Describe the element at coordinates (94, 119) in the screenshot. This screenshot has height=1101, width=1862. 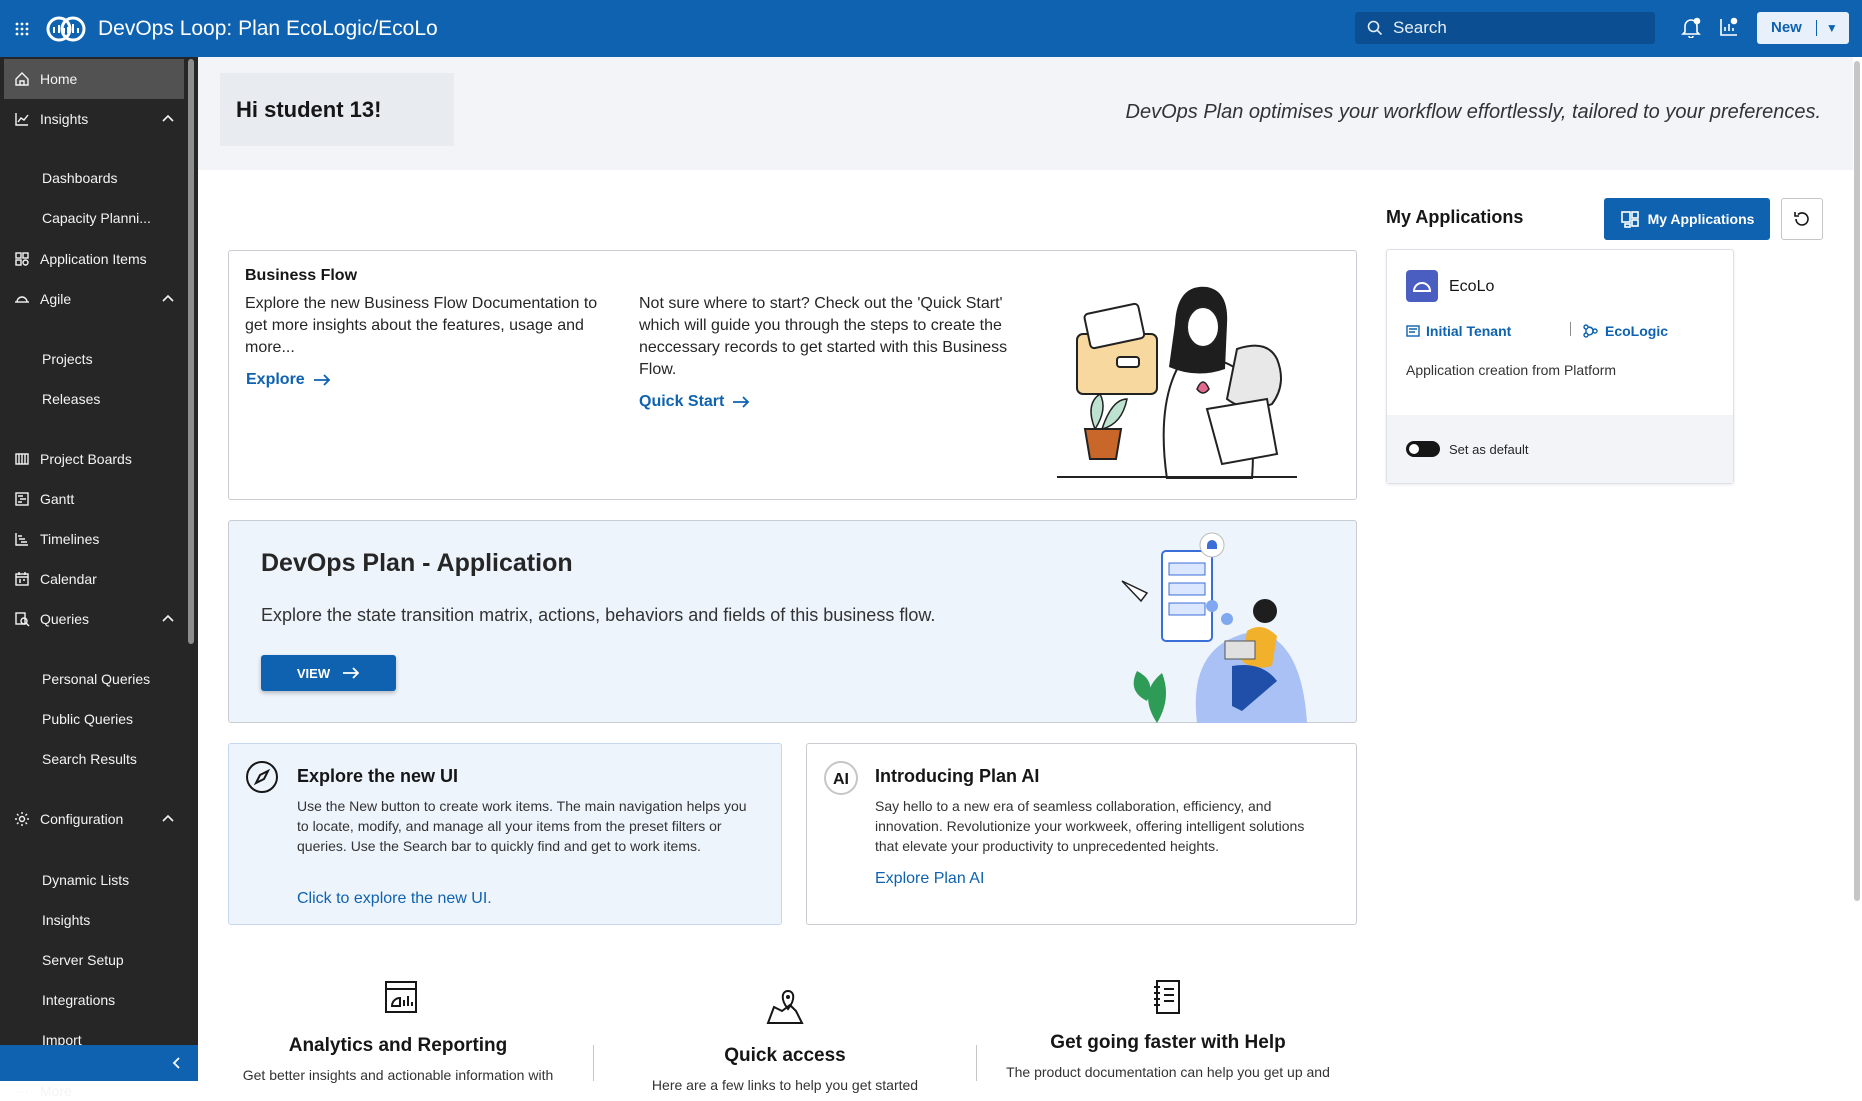
I see `sidebar-item-insights: Insights` at that location.